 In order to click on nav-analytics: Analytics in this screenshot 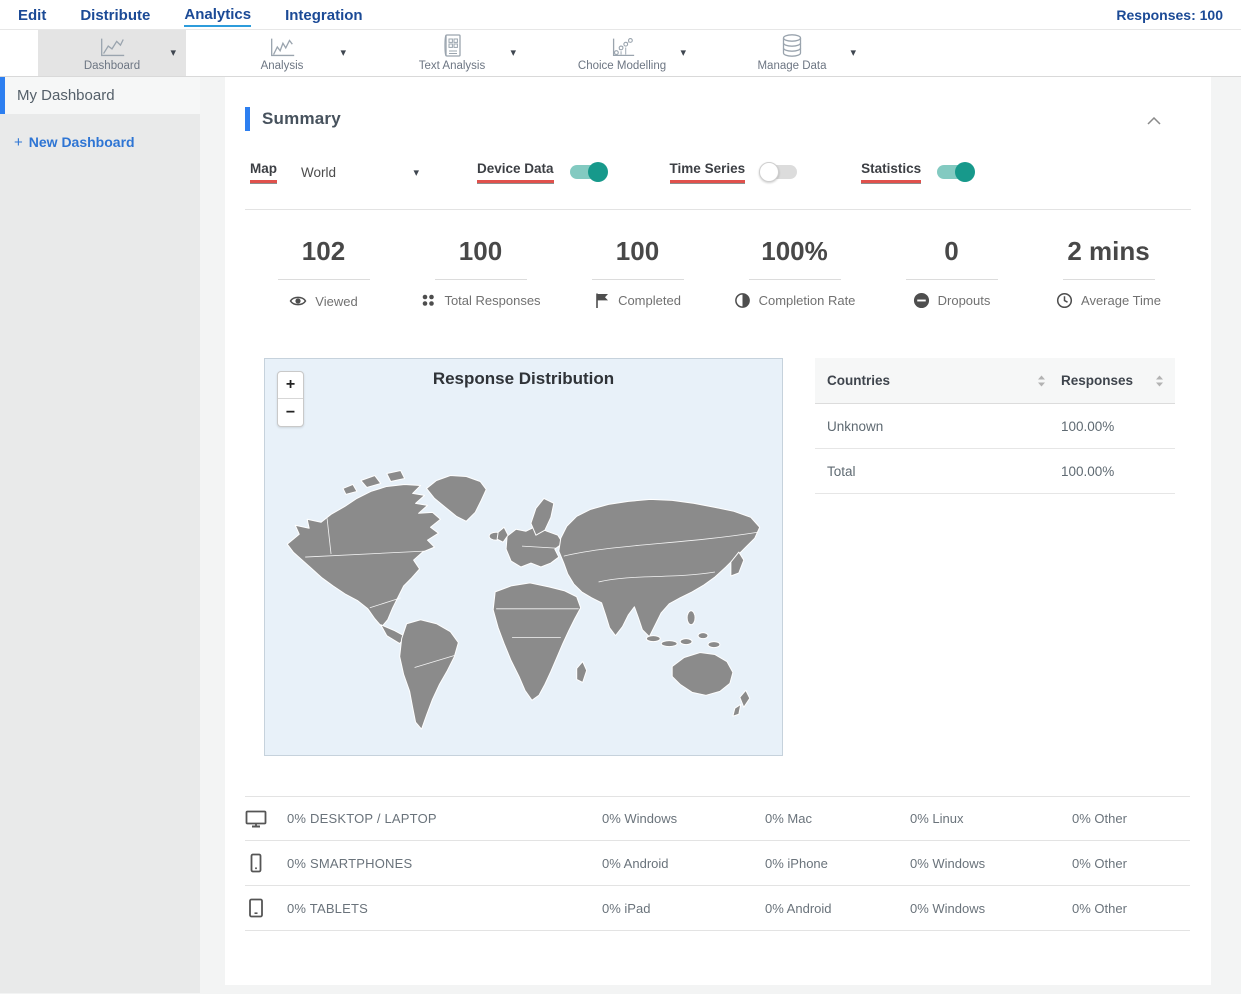, I will do `click(218, 14)`.